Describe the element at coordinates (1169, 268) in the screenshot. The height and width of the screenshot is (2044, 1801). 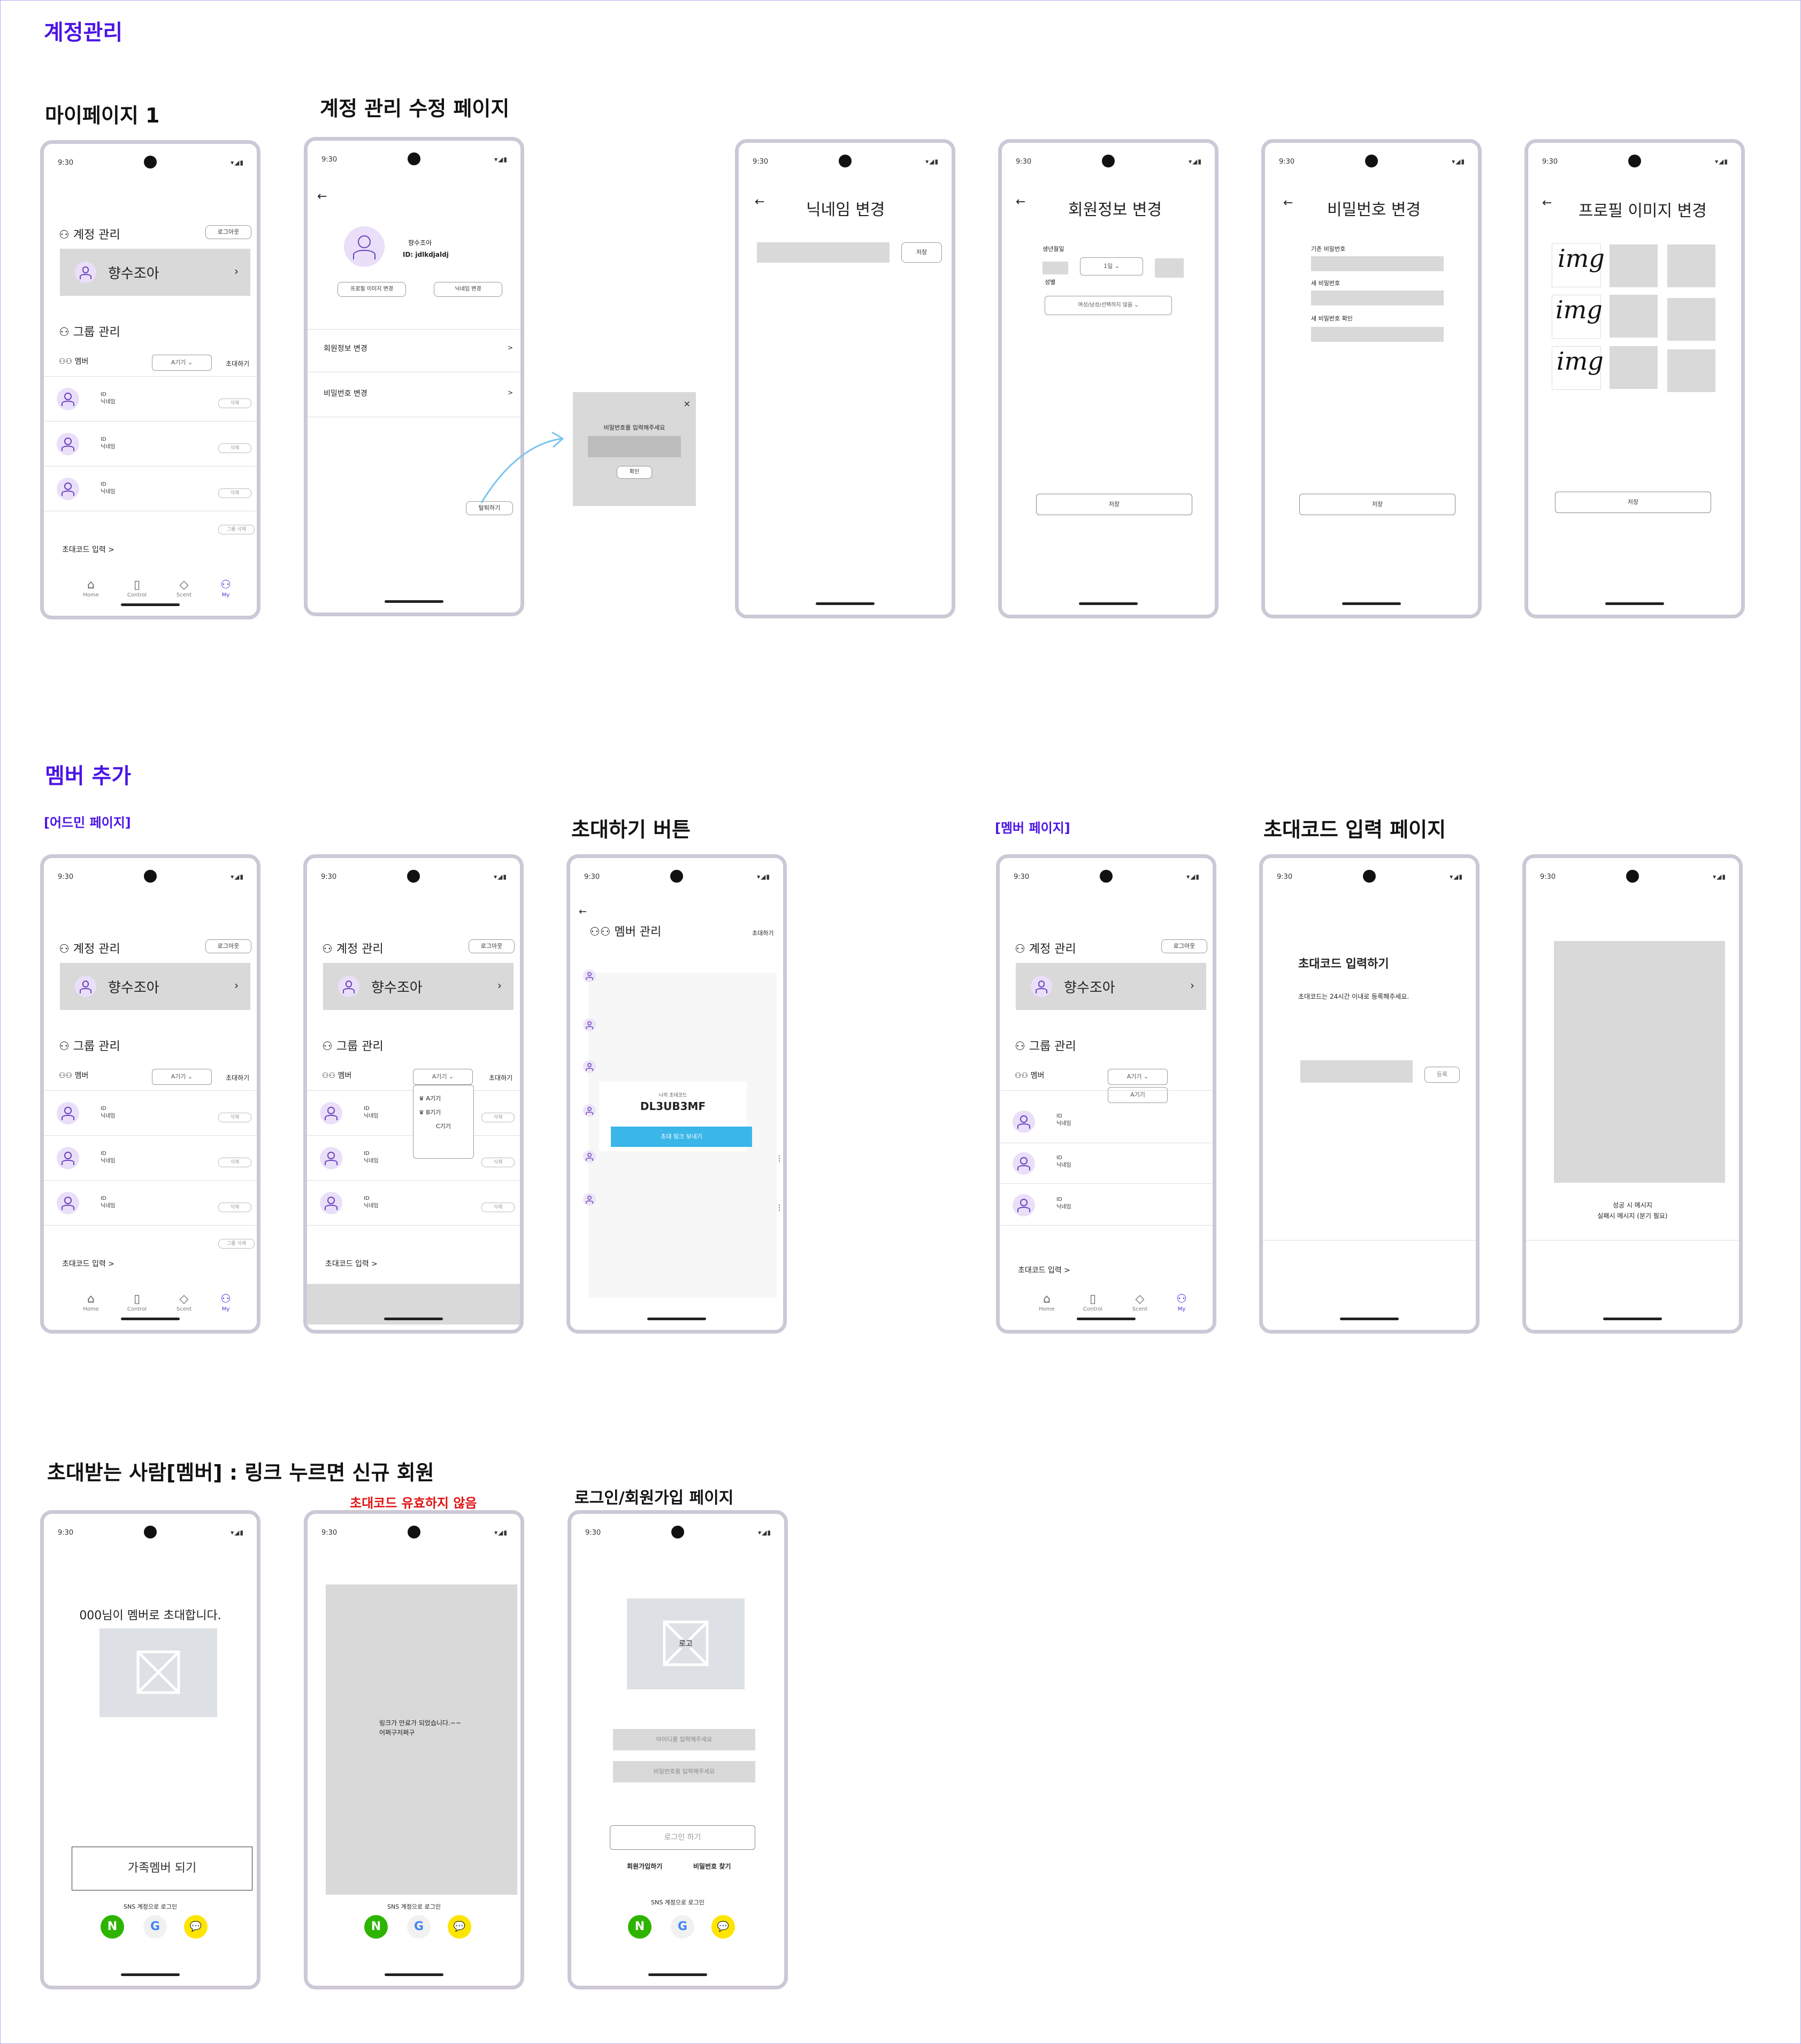
I see `birth-extra-input` at that location.